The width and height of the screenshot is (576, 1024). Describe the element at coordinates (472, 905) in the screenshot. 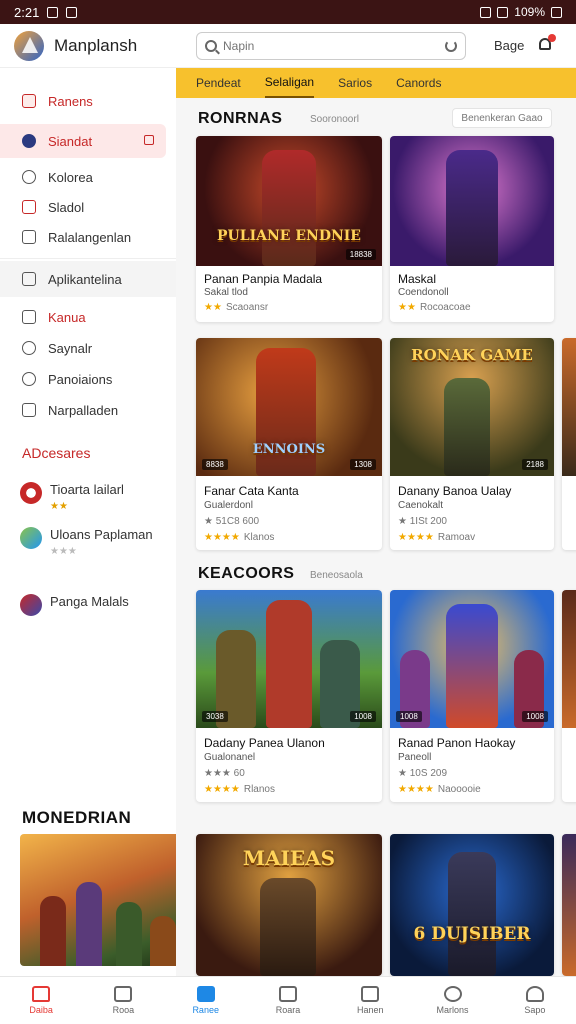

I see `game-card: 6 DUJSIBER` at that location.